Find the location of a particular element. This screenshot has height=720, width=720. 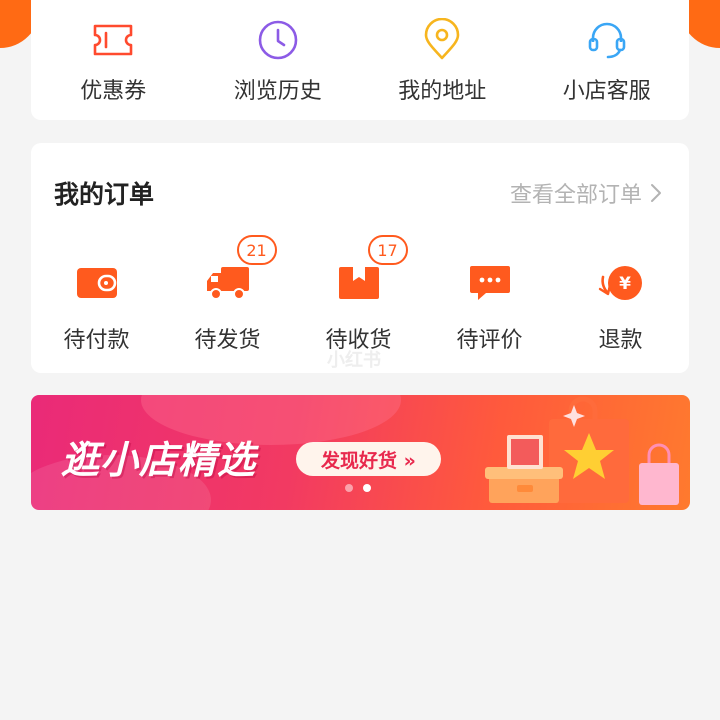

refund-icon: ¥ is located at coordinates (621, 283).